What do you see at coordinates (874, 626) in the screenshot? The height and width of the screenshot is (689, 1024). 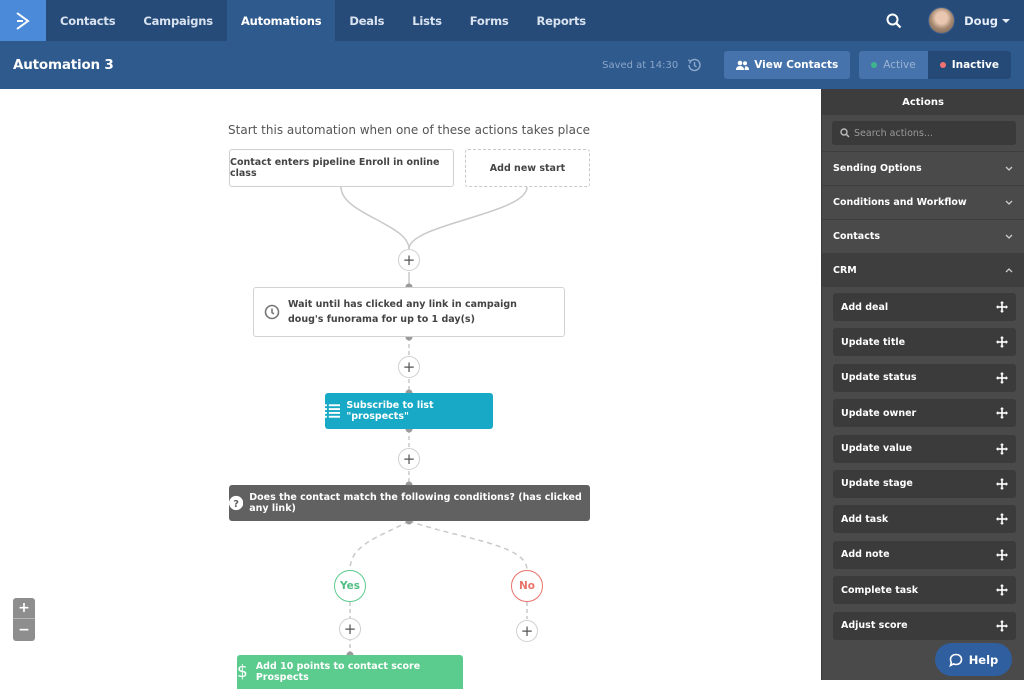 I see `crm-action-label: Adjust score` at bounding box center [874, 626].